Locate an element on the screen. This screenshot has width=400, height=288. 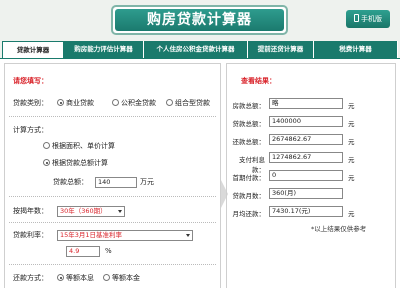
loan-total-unit: 万元 is located at coordinates (147, 182).